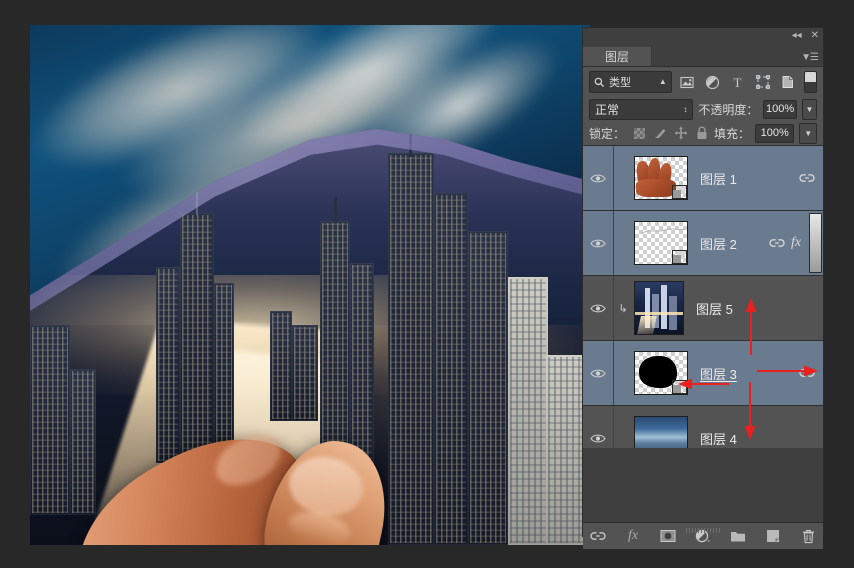 The image size is (854, 568). I want to click on chevron-updown-icon: ▲, so click(662, 81).